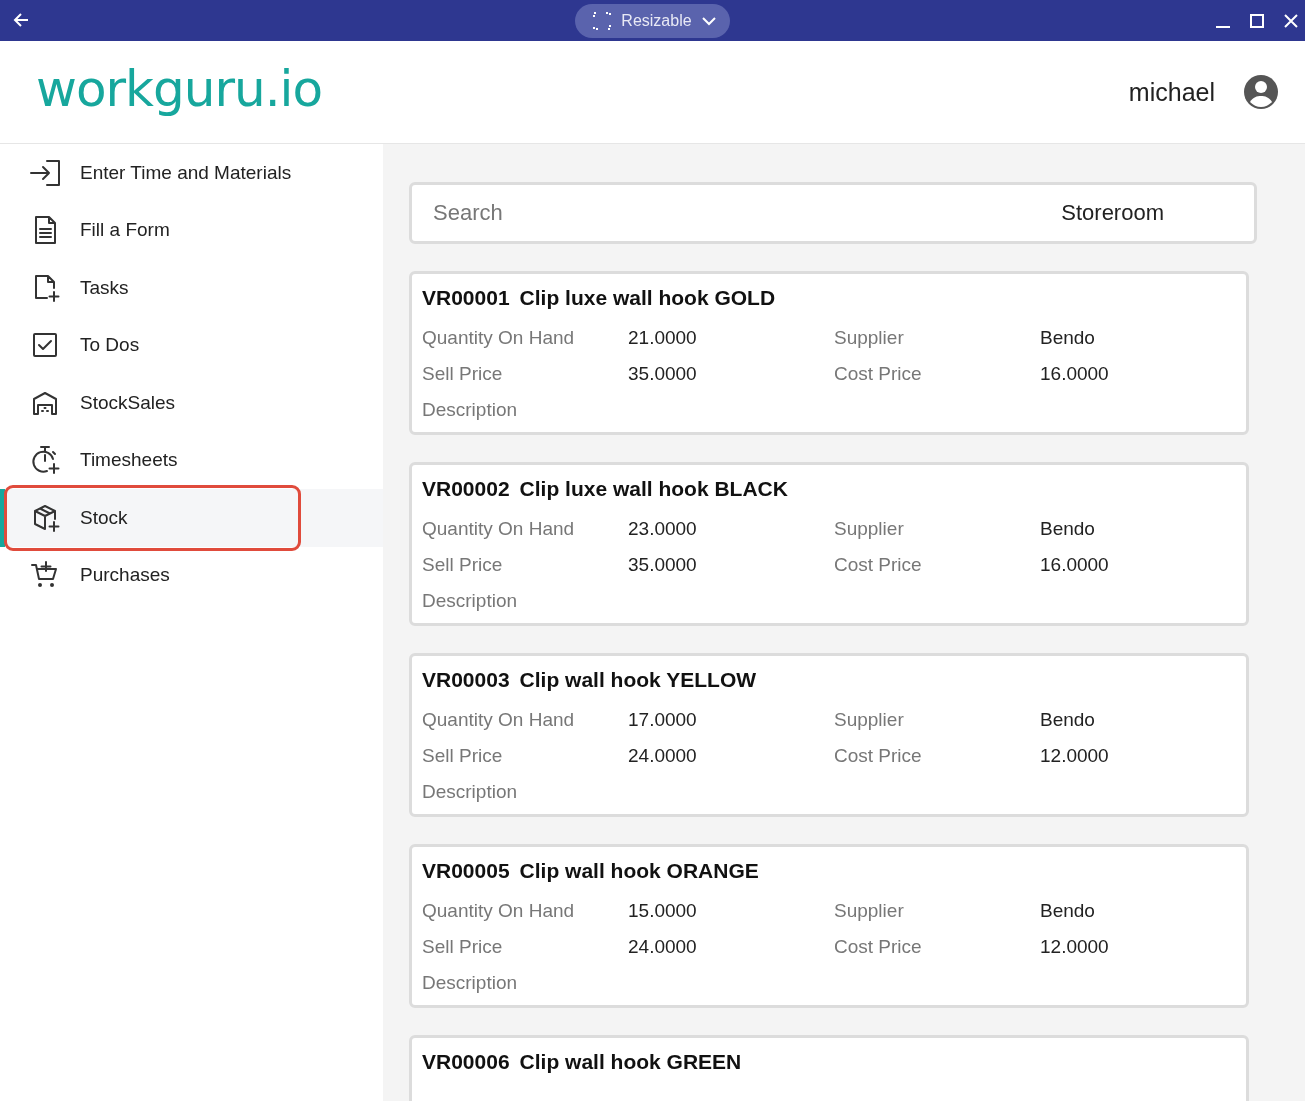 The image size is (1305, 1101). I want to click on field-value: 21.0000, so click(663, 338).